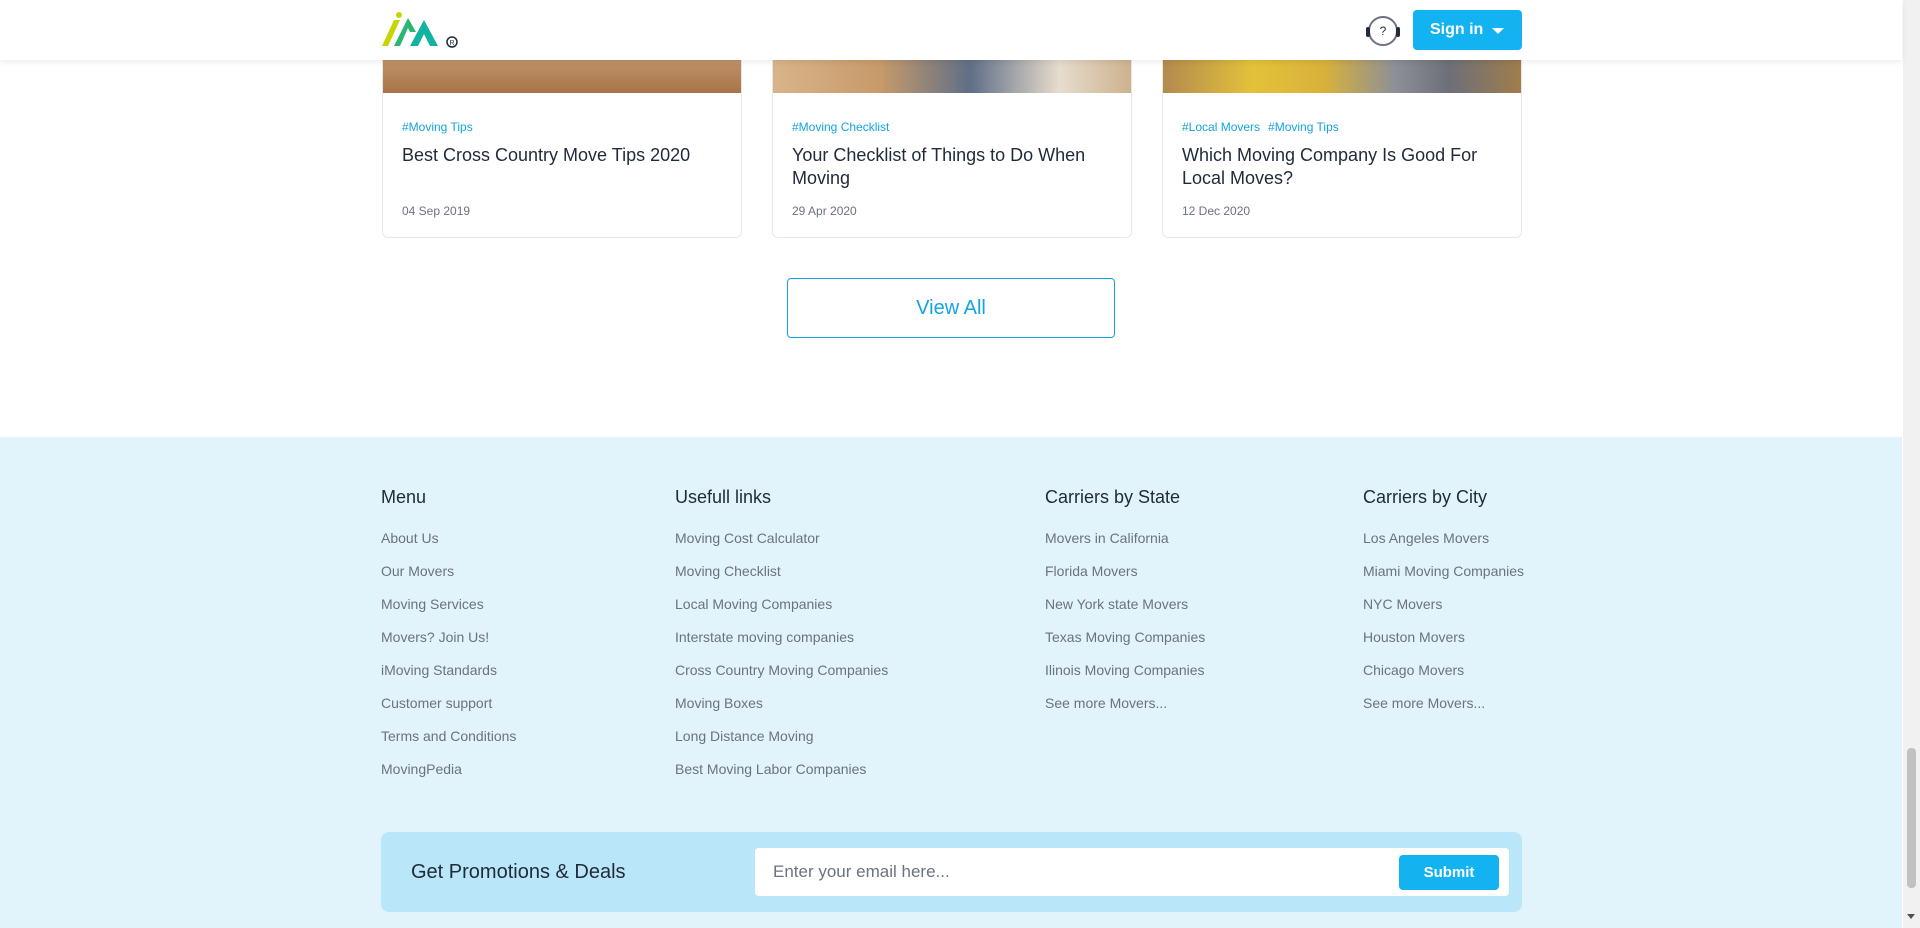 Image resolution: width=1920 pixels, height=928 pixels. What do you see at coordinates (1498, 31) in the screenshot?
I see `caret-down-icon` at bounding box center [1498, 31].